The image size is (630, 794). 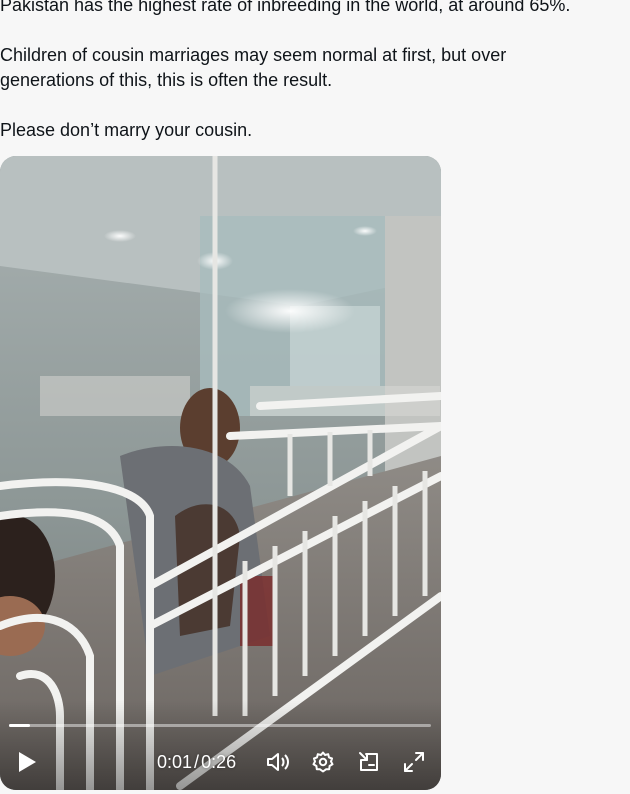 I want to click on volume-button, so click(x=278, y=762).